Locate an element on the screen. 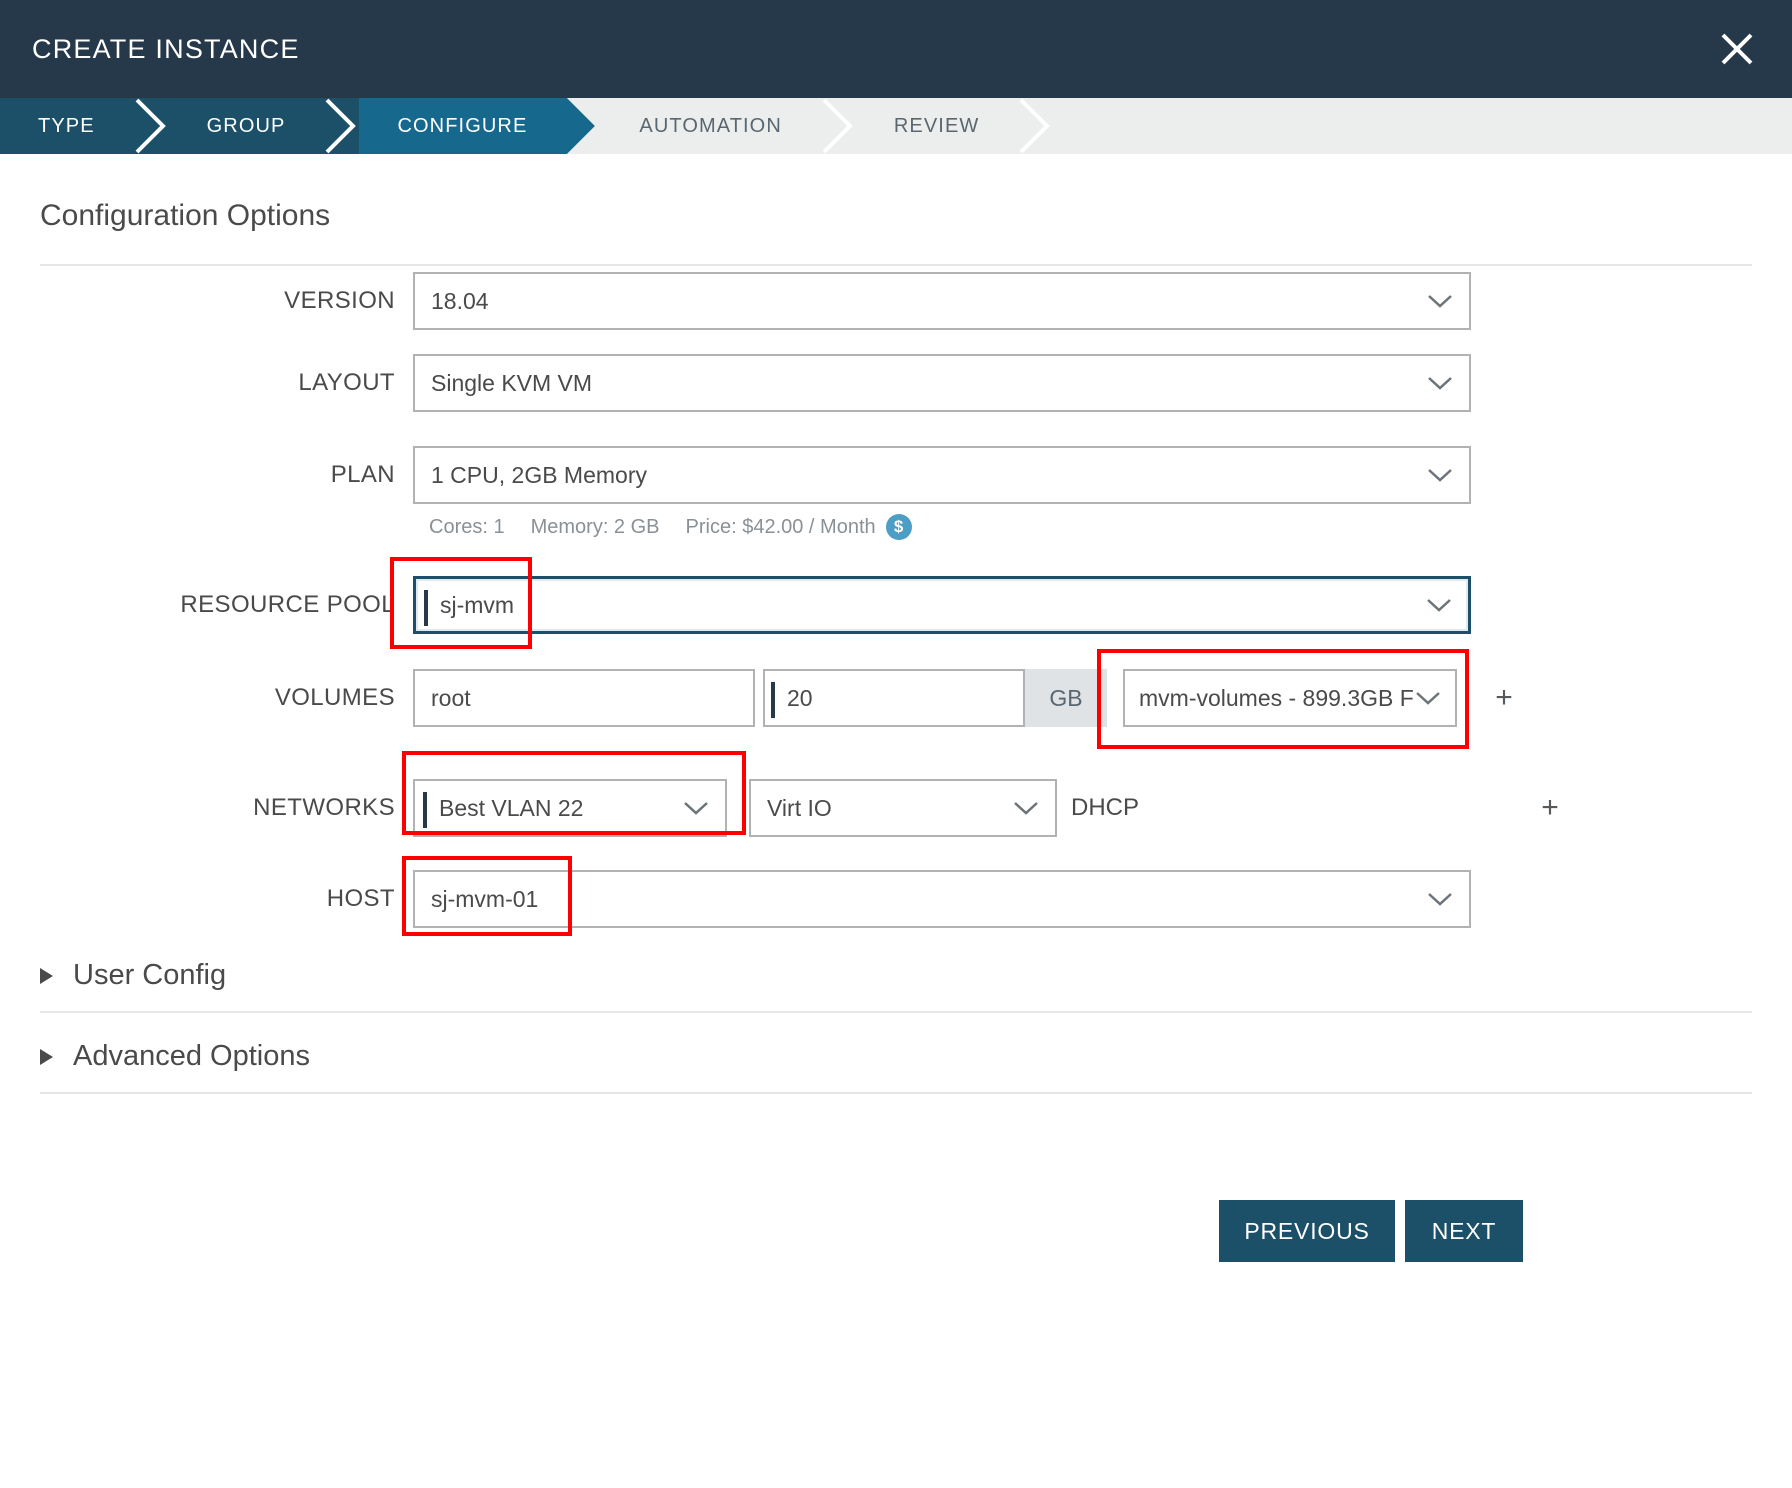 This screenshot has height=1488, width=1792. plan-cores: Cores: 1 is located at coordinates (467, 526).